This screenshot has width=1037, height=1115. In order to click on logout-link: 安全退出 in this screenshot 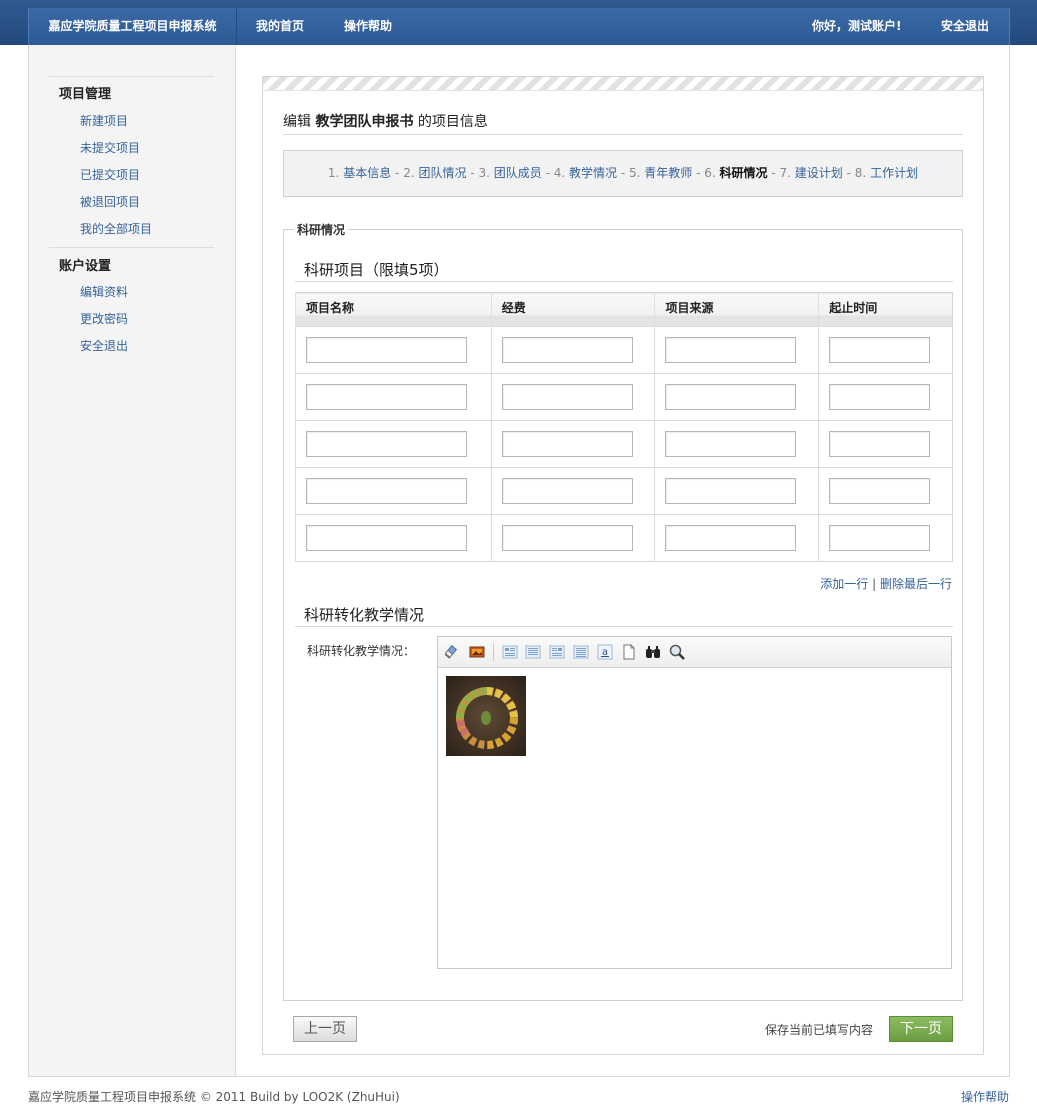, I will do `click(965, 26)`.